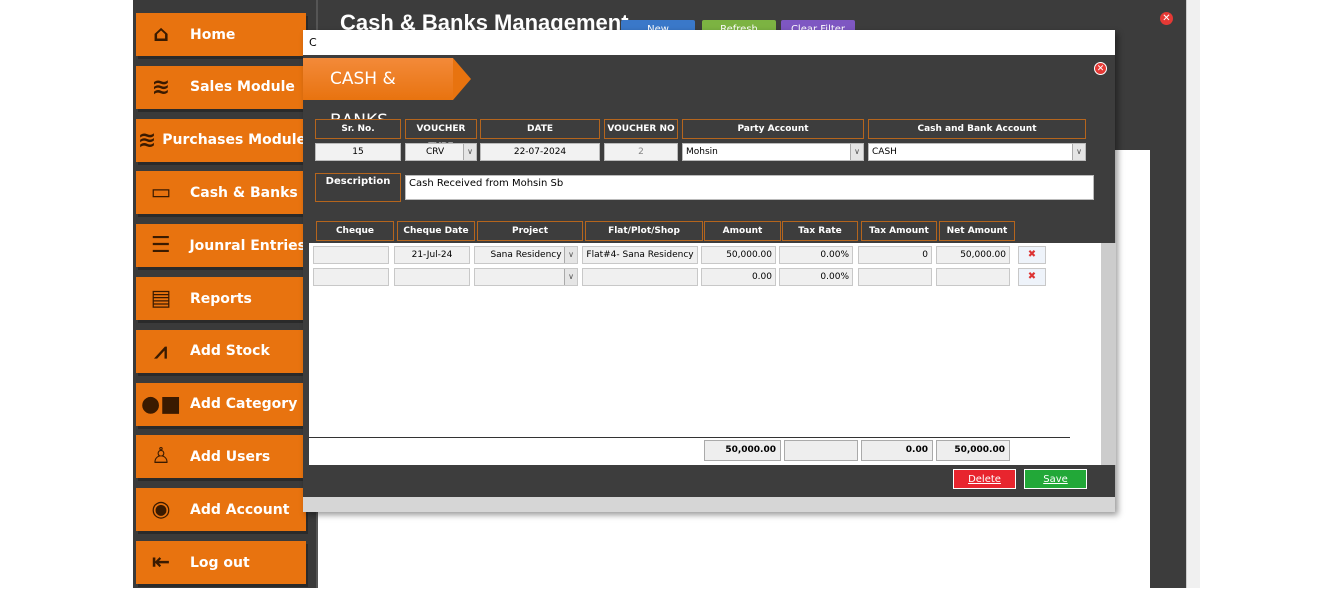  What do you see at coordinates (432, 255) in the screenshot?
I see `grid-cell: 21-Jul-24` at bounding box center [432, 255].